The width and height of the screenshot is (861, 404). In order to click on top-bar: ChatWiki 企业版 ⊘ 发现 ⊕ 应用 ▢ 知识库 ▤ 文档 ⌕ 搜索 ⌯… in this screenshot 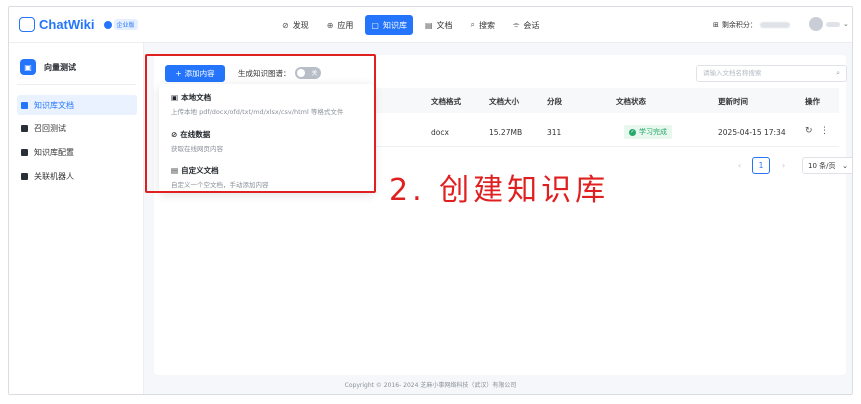, I will do `click(430, 25)`.